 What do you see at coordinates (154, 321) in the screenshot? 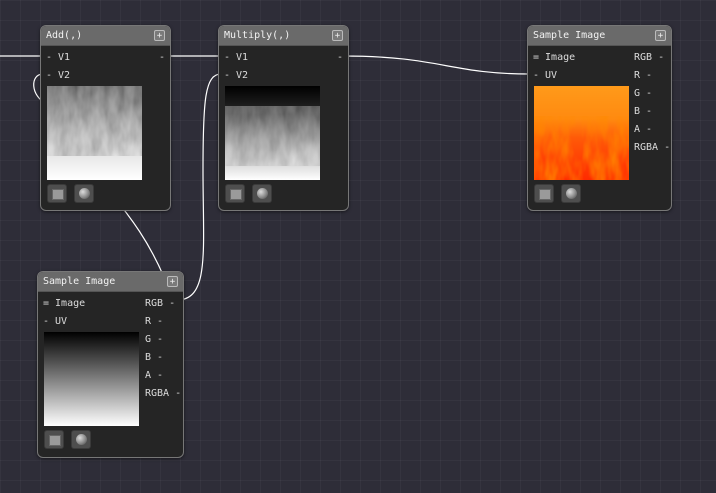
I see `sample-gradient-output-r: R -` at bounding box center [154, 321].